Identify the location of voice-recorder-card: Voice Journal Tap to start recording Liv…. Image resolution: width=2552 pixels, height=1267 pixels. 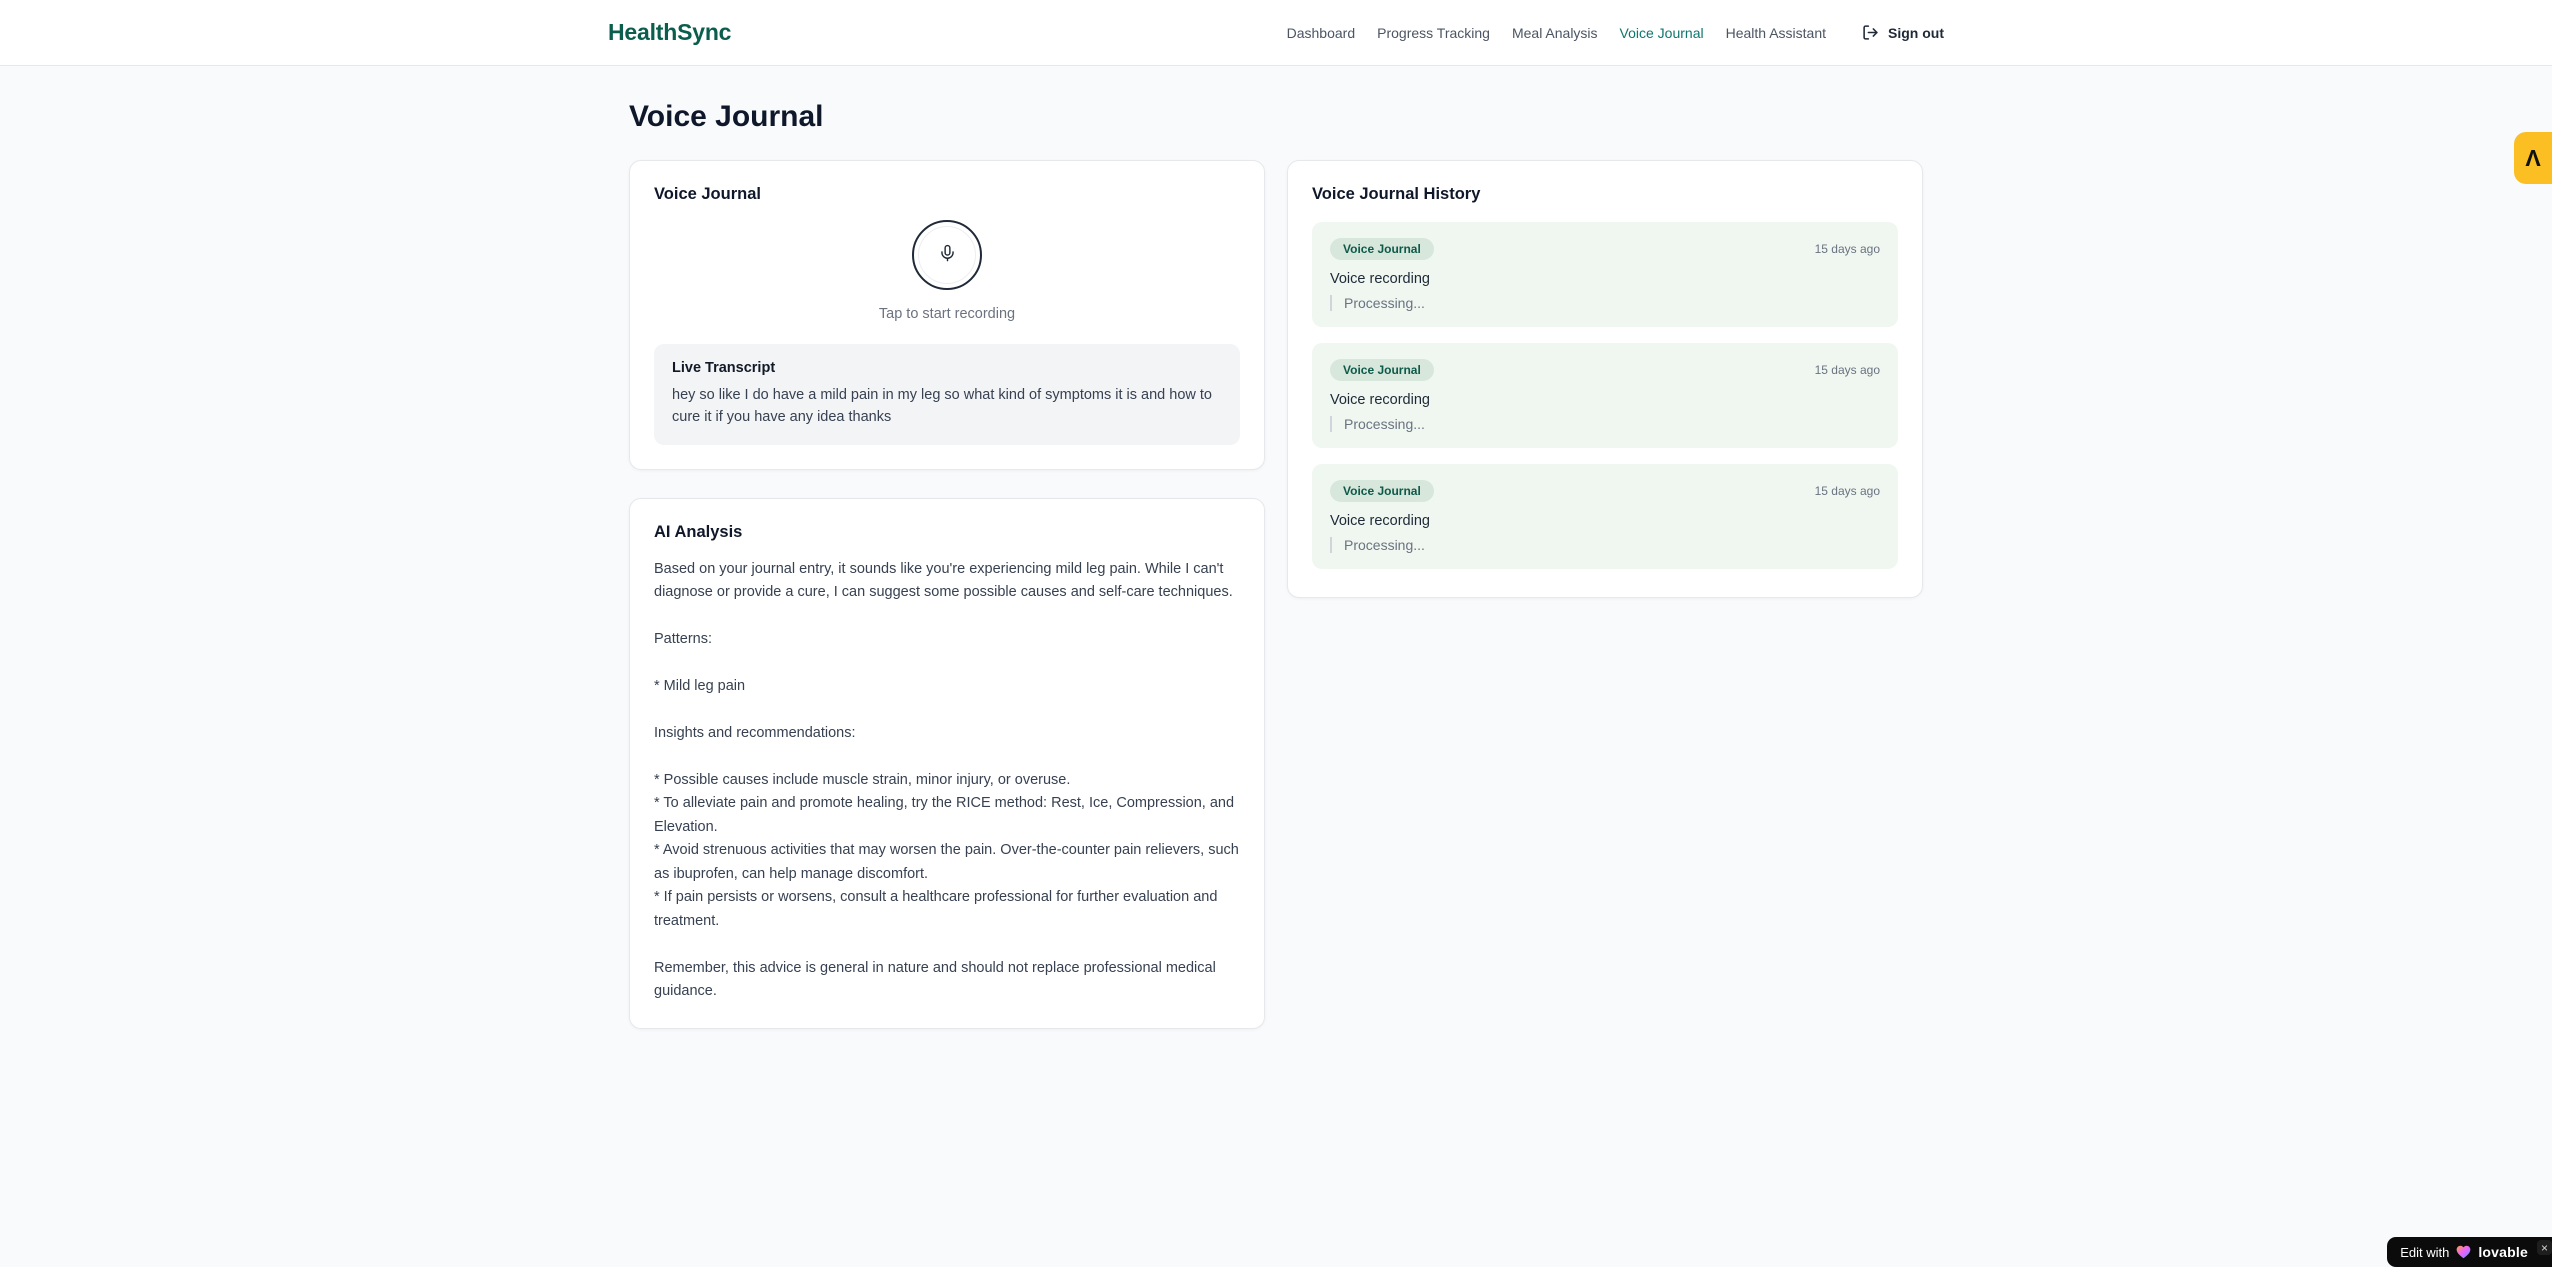
(947, 315).